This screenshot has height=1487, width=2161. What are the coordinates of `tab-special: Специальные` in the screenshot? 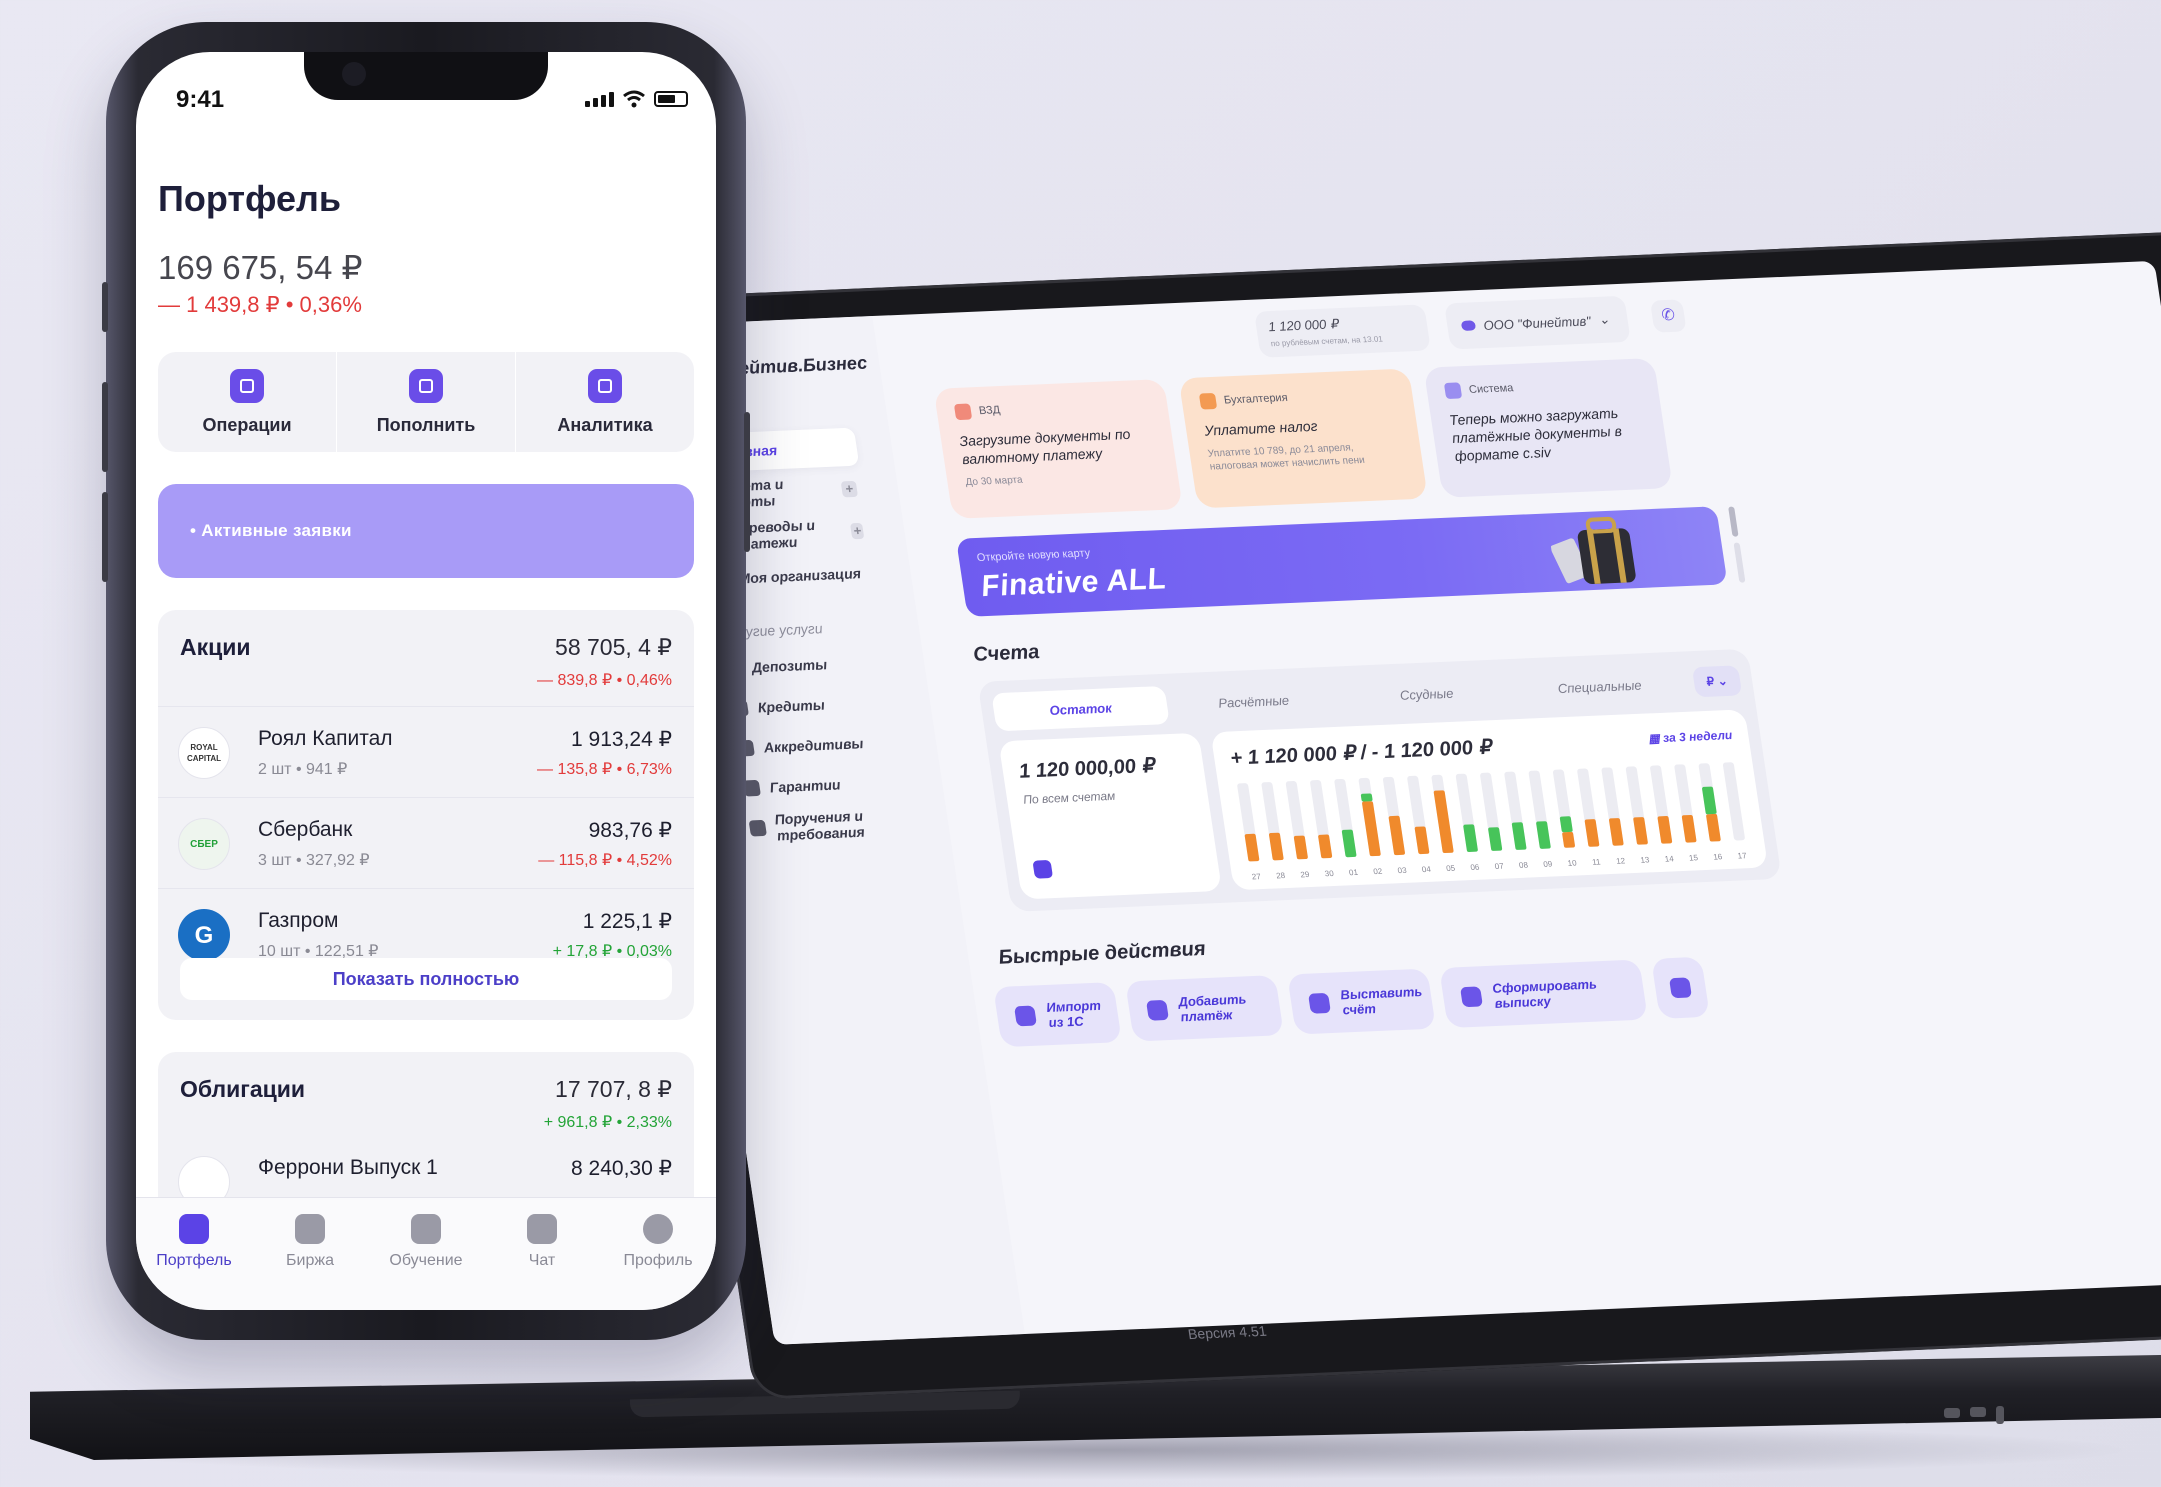 It's located at (1599, 686).